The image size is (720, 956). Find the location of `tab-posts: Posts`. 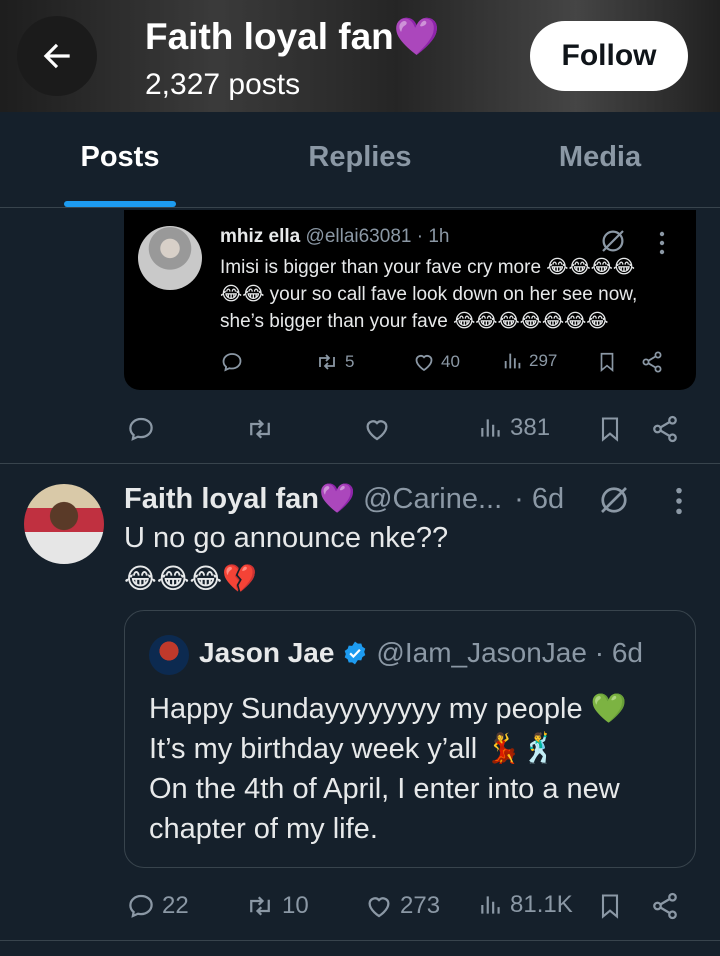

tab-posts: Posts is located at coordinates (120, 159).